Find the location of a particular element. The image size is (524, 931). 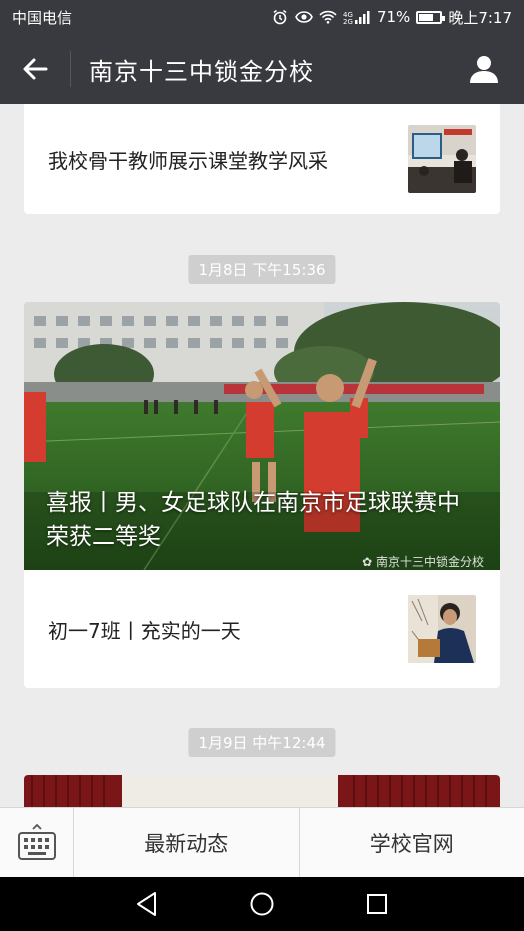

sub-article-row: 初一7班丨充实的一天 is located at coordinates (262, 629).